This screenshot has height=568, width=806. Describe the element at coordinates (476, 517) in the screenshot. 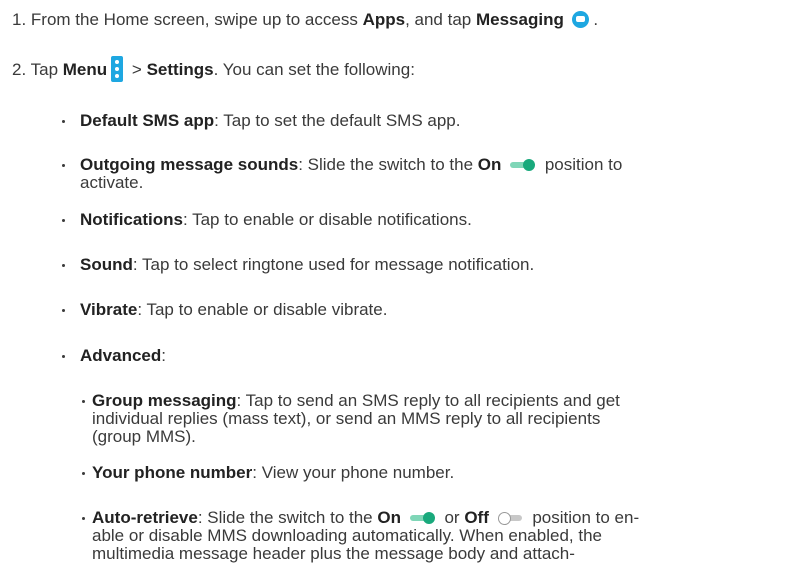

I see `off-label: Off` at that location.